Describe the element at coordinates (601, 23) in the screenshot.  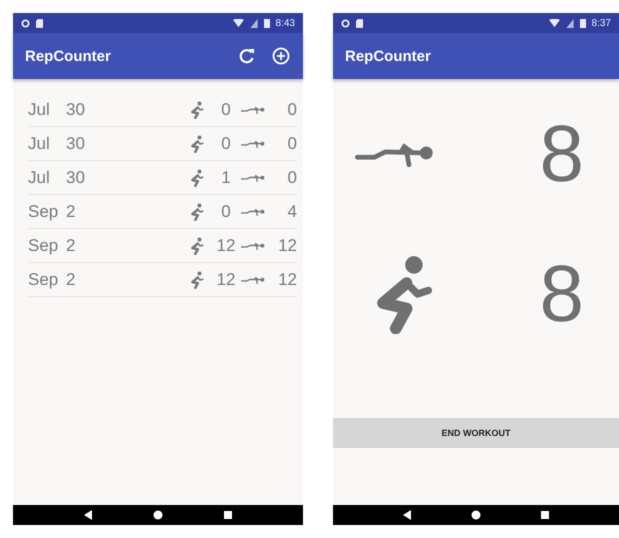
I see `status-time: 8:37` at that location.